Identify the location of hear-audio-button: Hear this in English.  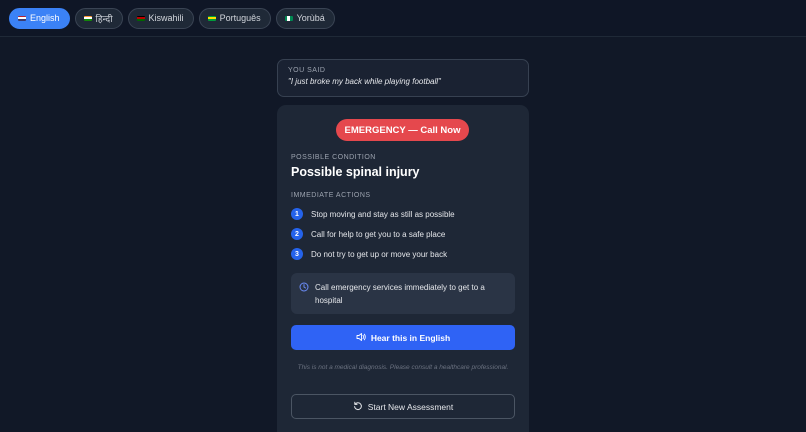
(403, 337).